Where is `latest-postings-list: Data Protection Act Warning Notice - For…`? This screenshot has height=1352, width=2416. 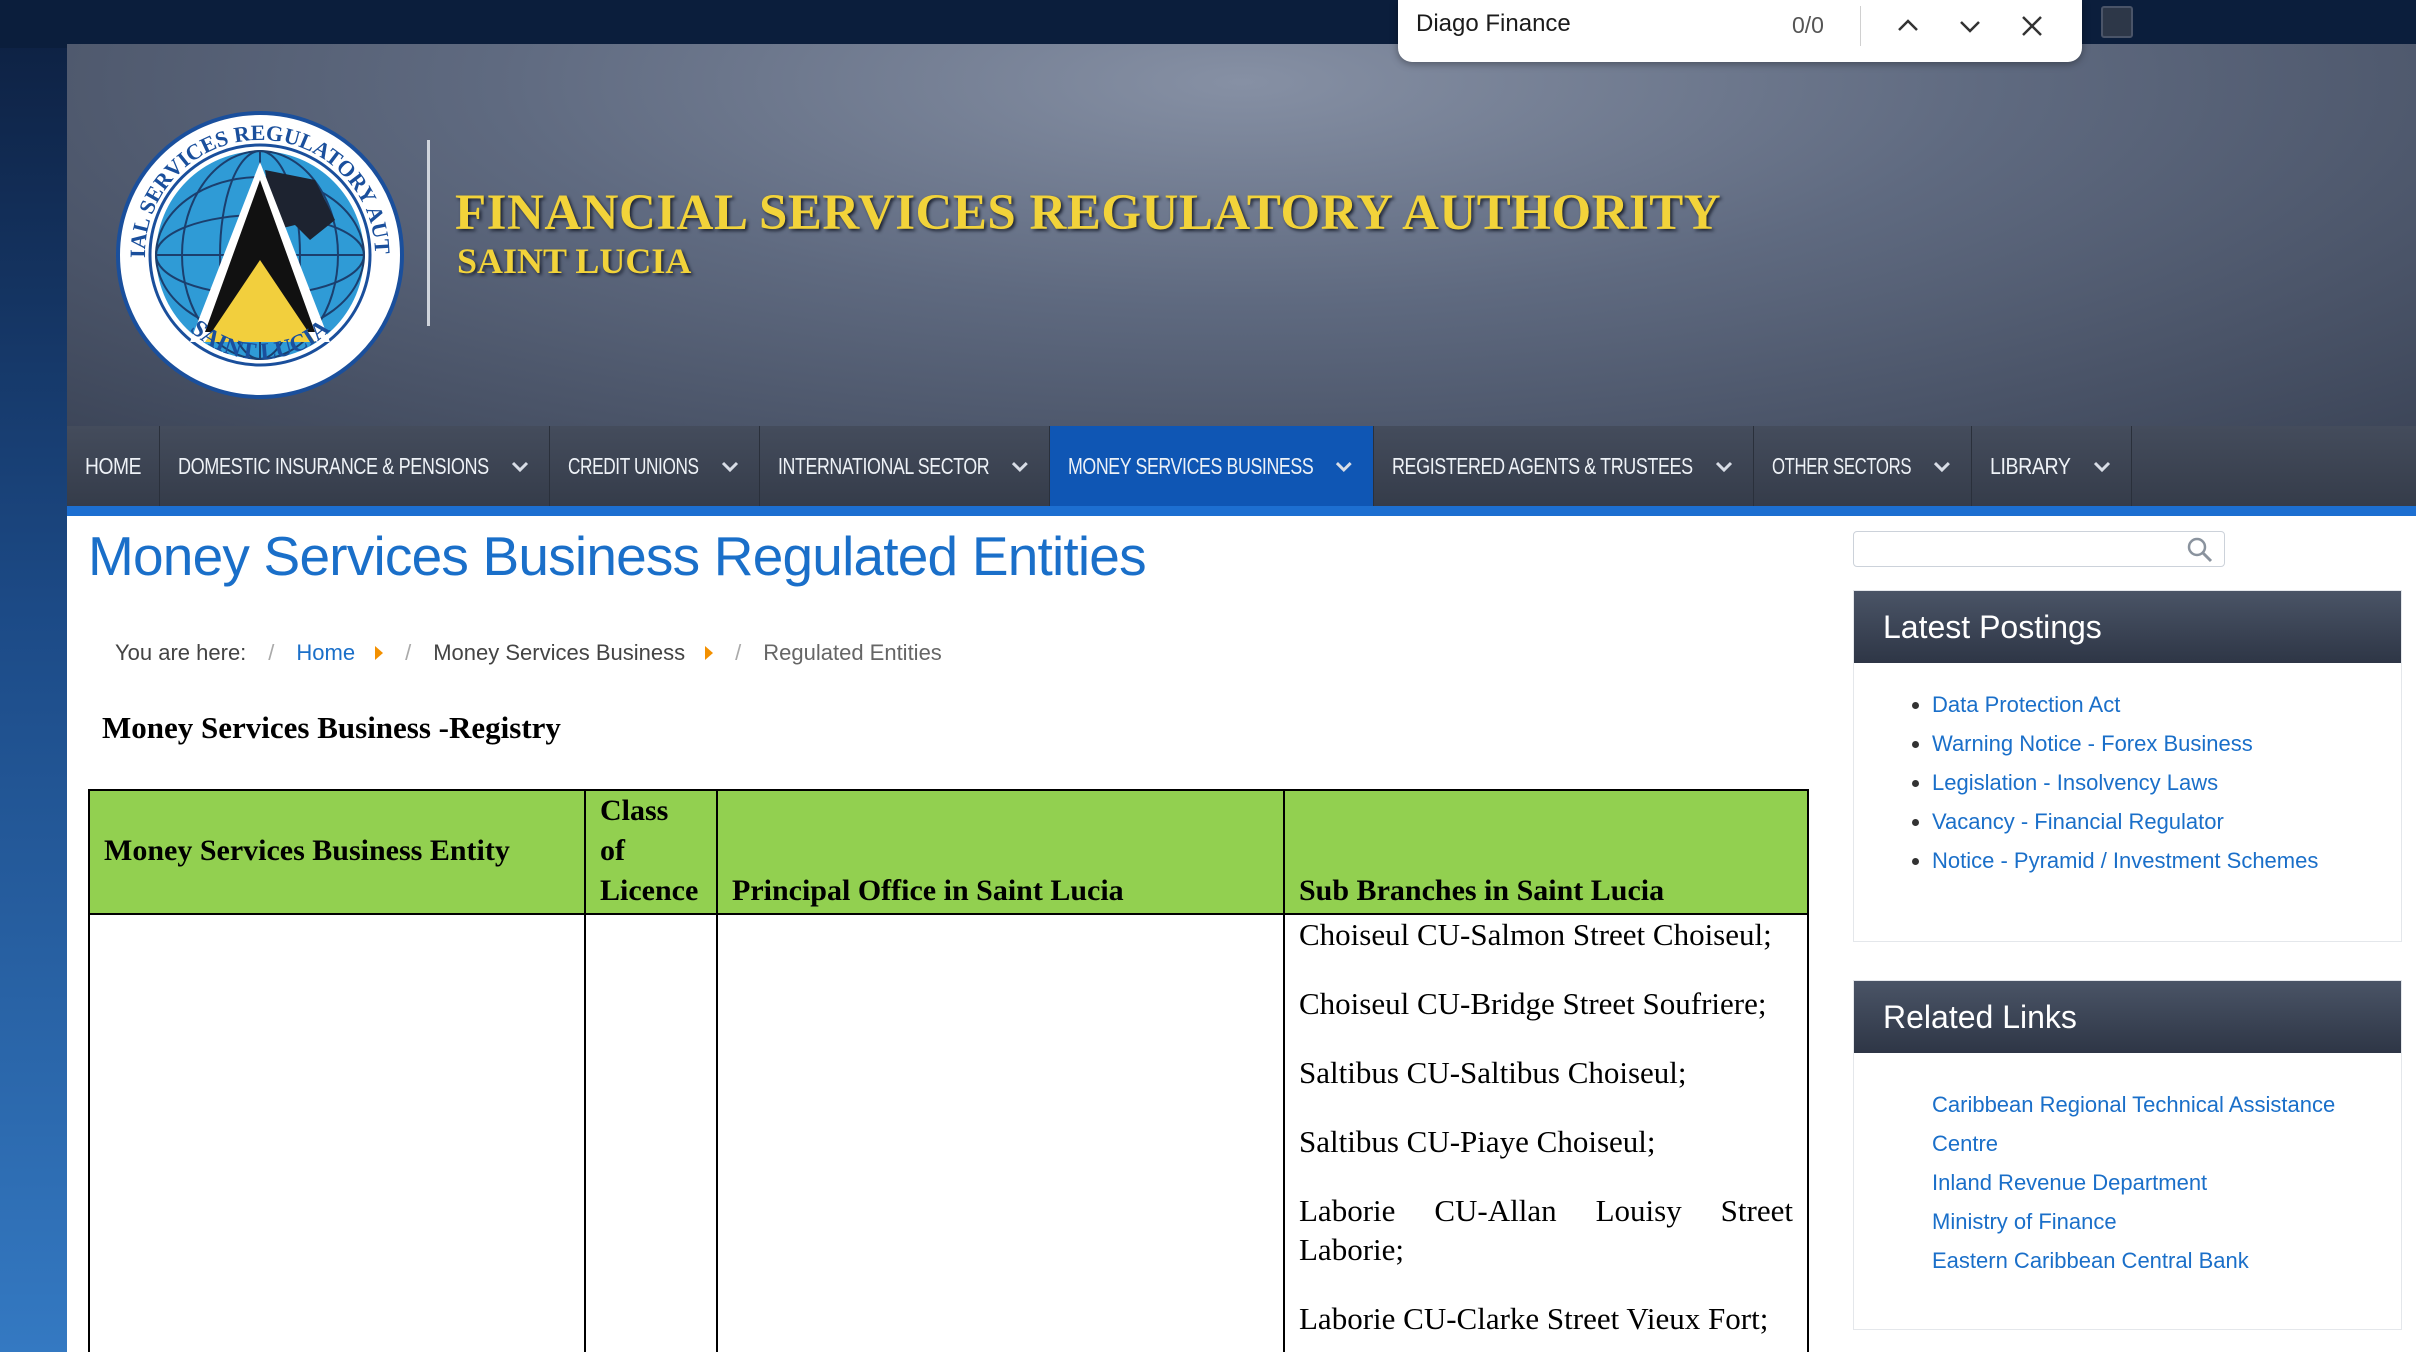 latest-postings-list: Data Protection Act Warning Notice - For… is located at coordinates (2127, 771).